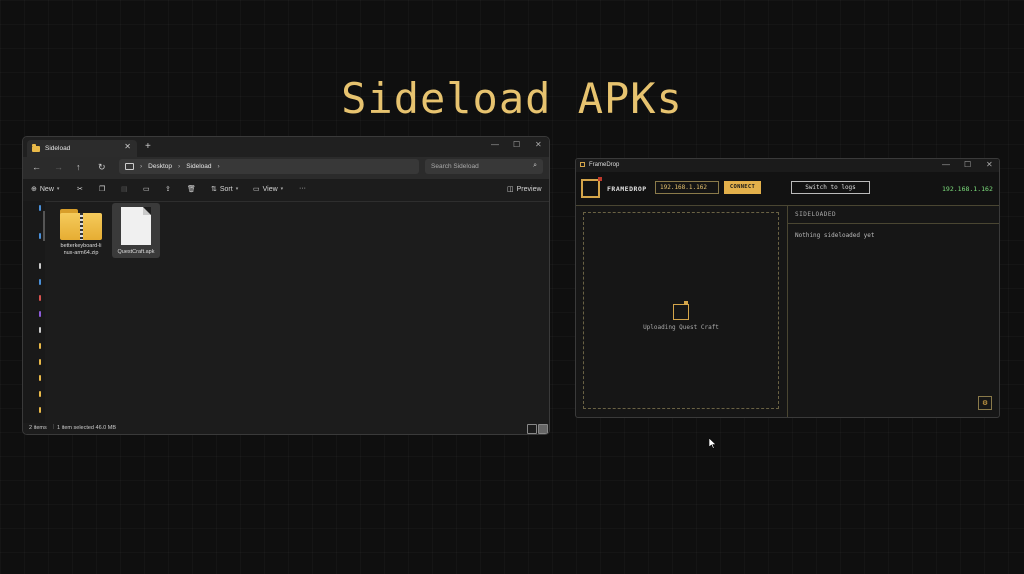 The height and width of the screenshot is (574, 1024). I want to click on close-tab-icon: ✕, so click(127, 146).